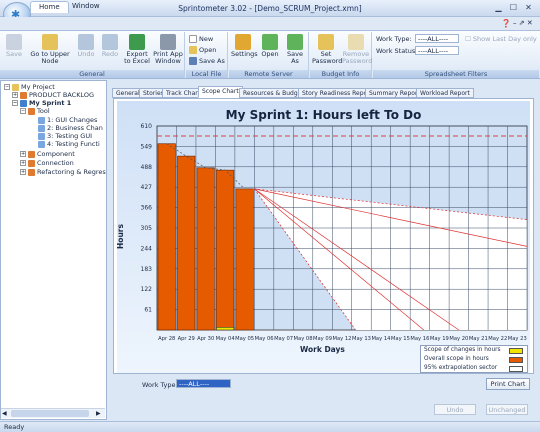  Describe the element at coordinates (147, 269) in the screenshot. I see `y-tick-label: 183` at that location.